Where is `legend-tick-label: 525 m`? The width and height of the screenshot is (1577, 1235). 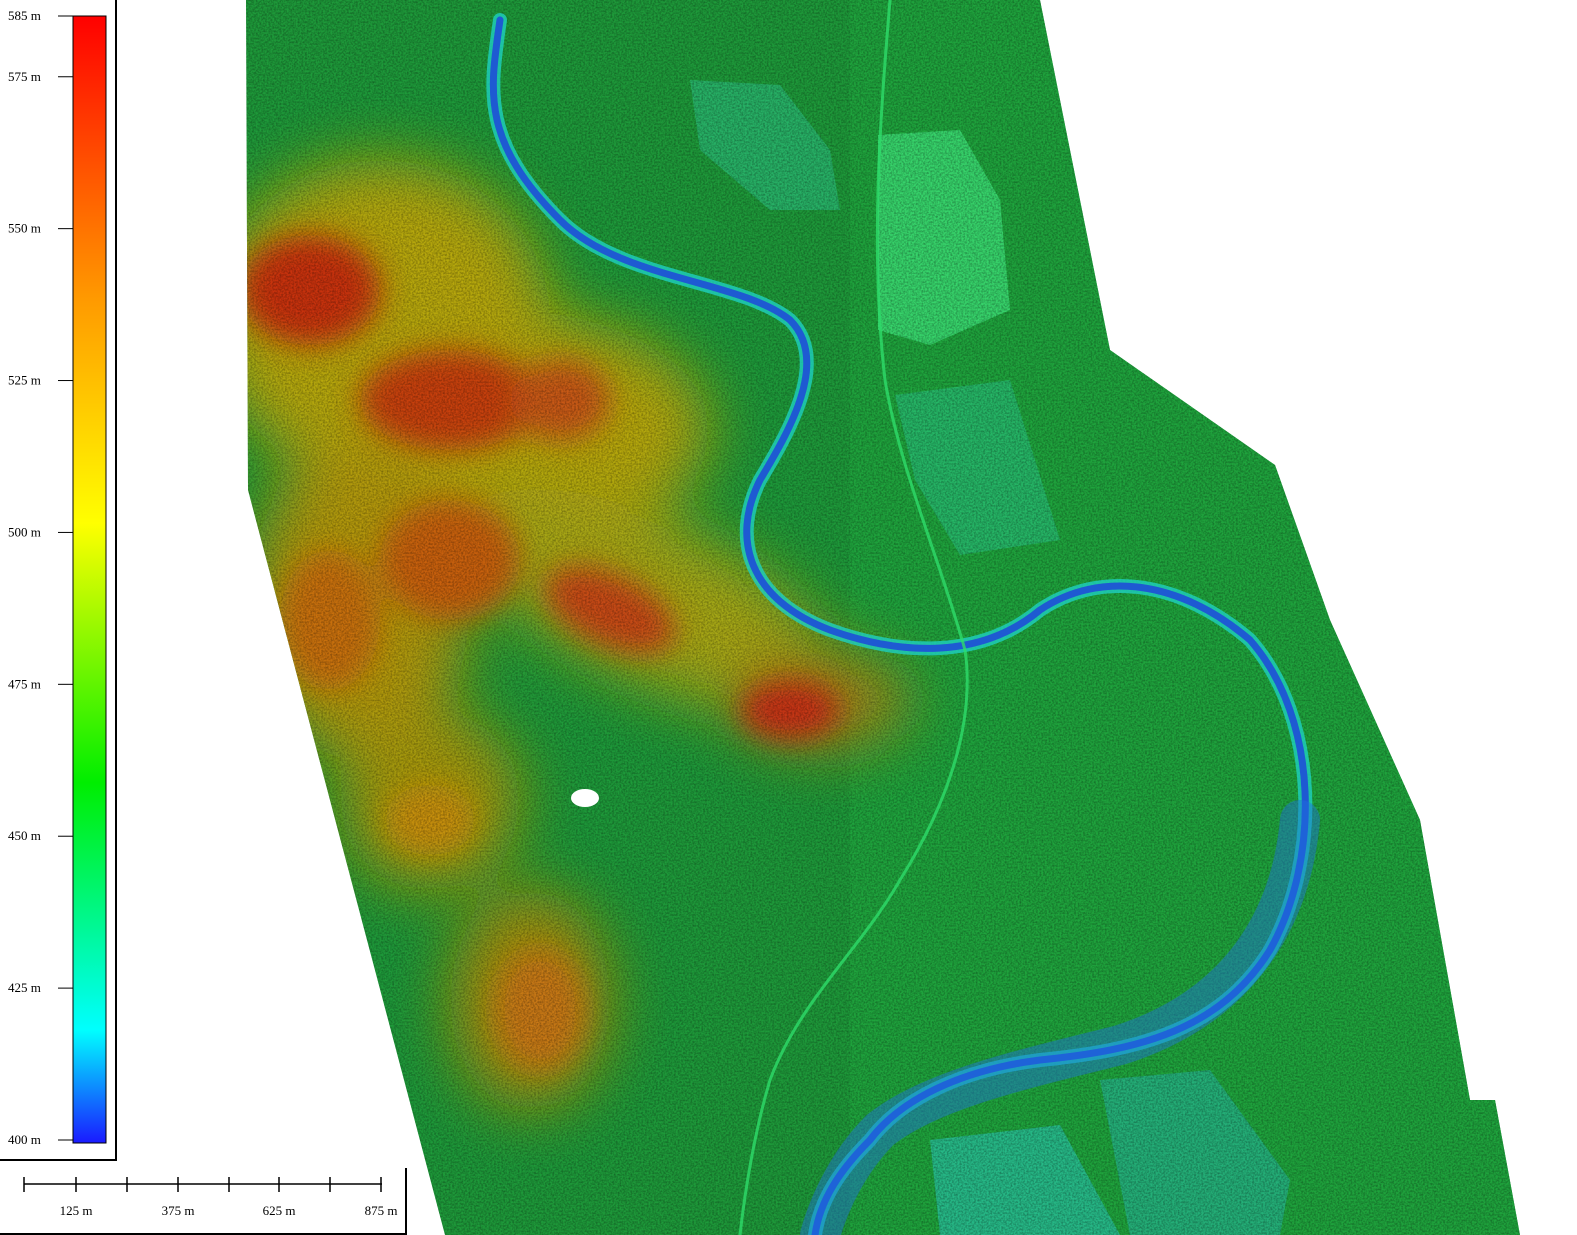
legend-tick-label: 525 m is located at coordinates (24, 380).